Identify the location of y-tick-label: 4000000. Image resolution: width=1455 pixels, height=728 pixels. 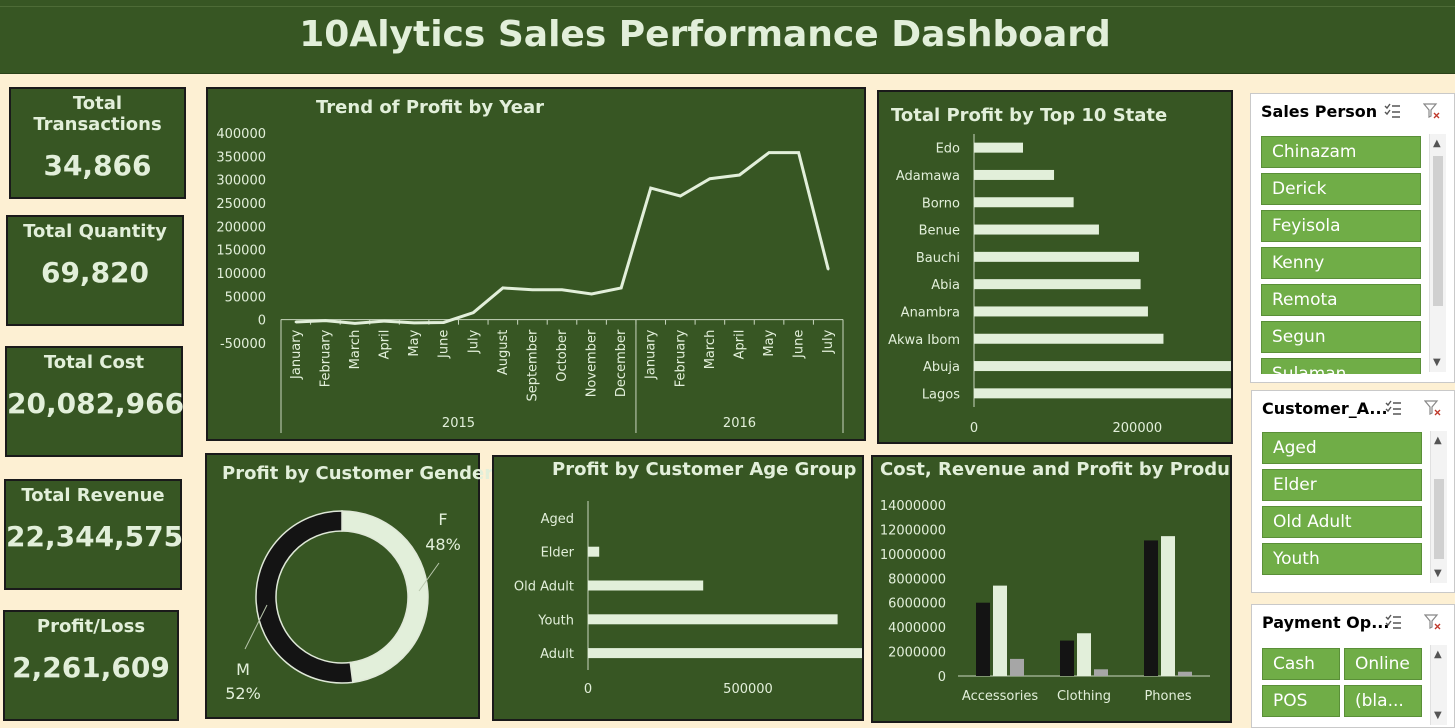
(917, 628).